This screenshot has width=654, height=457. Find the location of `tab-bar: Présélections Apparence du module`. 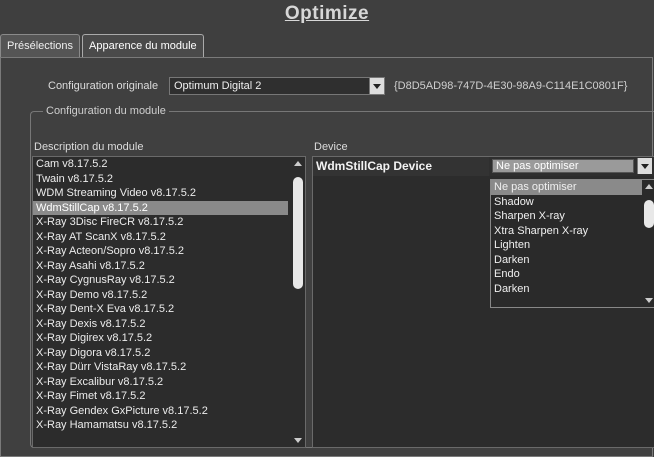

tab-bar: Présélections Apparence du module is located at coordinates (103, 46).